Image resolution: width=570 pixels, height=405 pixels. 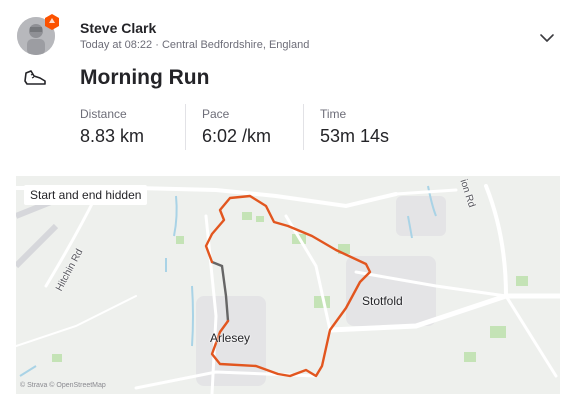 I want to click on stat-time: Time 53m 14s, so click(x=364, y=127).